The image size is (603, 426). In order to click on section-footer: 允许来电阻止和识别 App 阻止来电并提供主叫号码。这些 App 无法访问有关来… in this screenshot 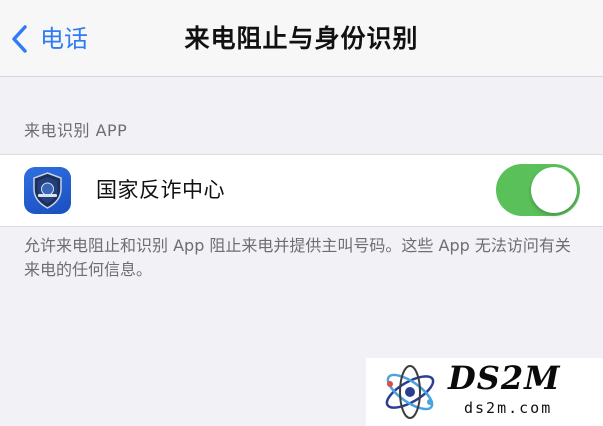, I will do `click(297, 257)`.